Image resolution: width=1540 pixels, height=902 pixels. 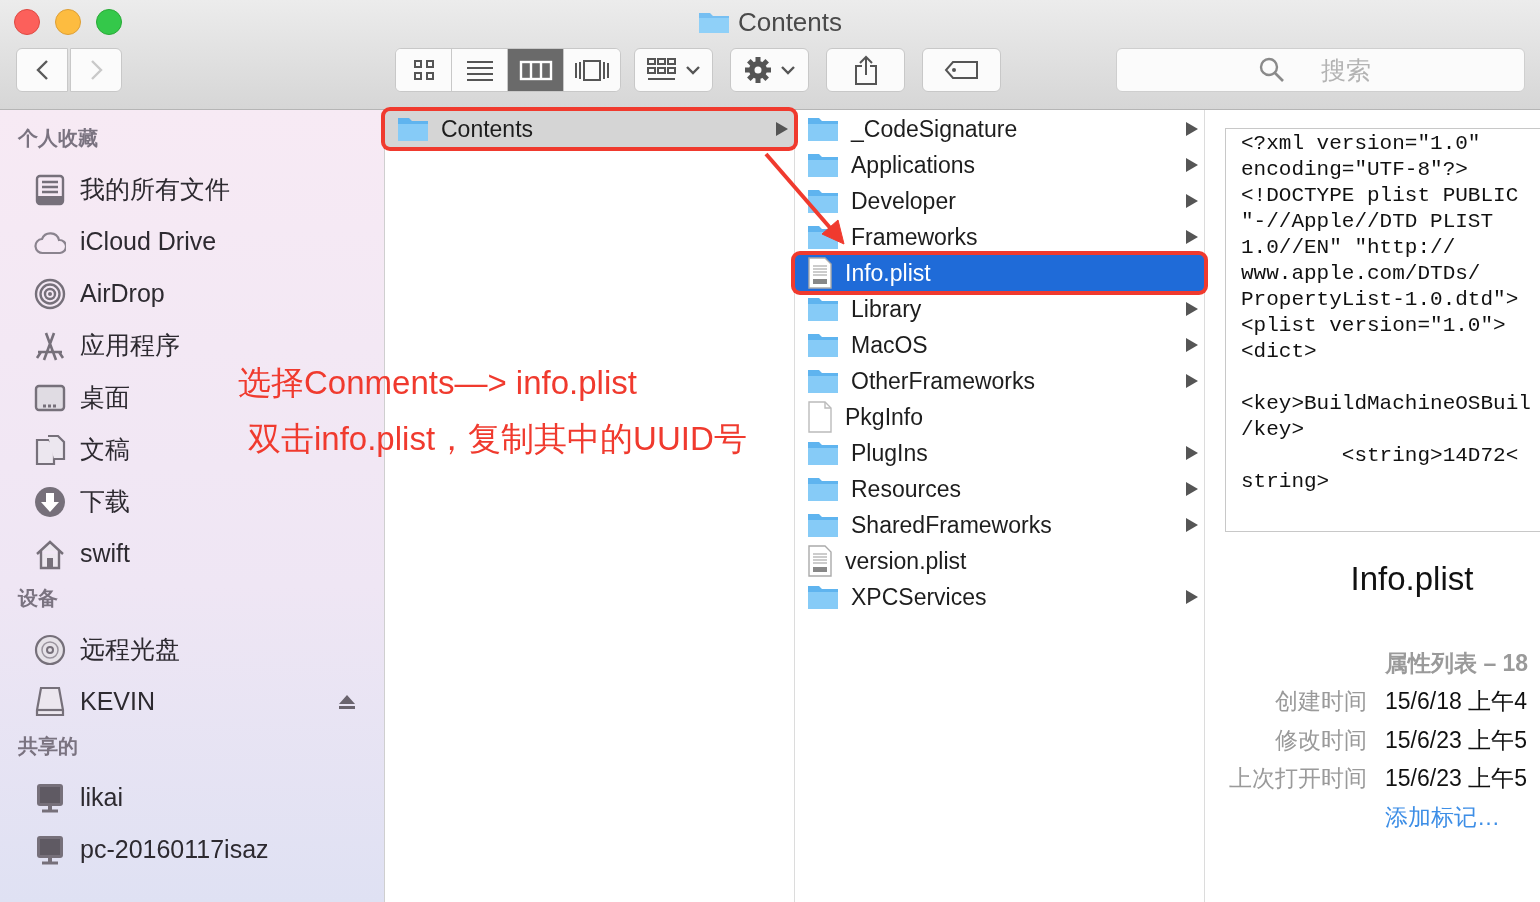 I want to click on meta-value: 15/6/18 上午4, so click(x=1456, y=701).